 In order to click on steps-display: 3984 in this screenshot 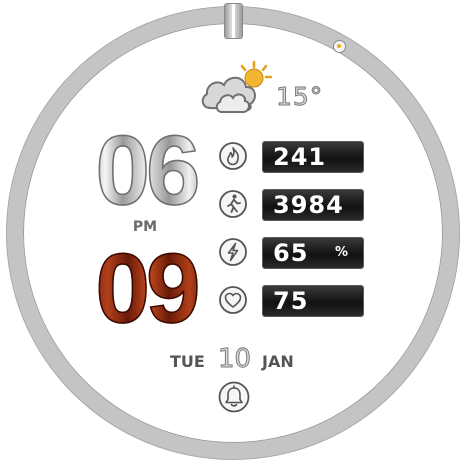, I will do `click(313, 205)`.